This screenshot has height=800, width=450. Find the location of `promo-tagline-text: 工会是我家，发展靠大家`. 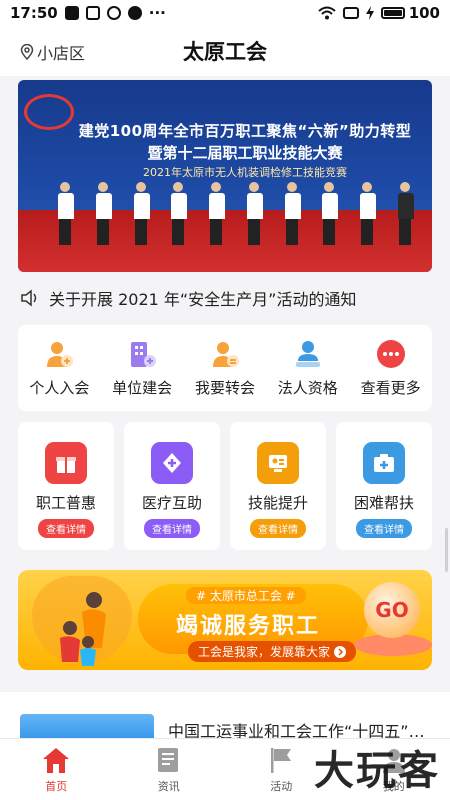

promo-tagline-text: 工会是我家，发展靠大家 is located at coordinates (264, 652).